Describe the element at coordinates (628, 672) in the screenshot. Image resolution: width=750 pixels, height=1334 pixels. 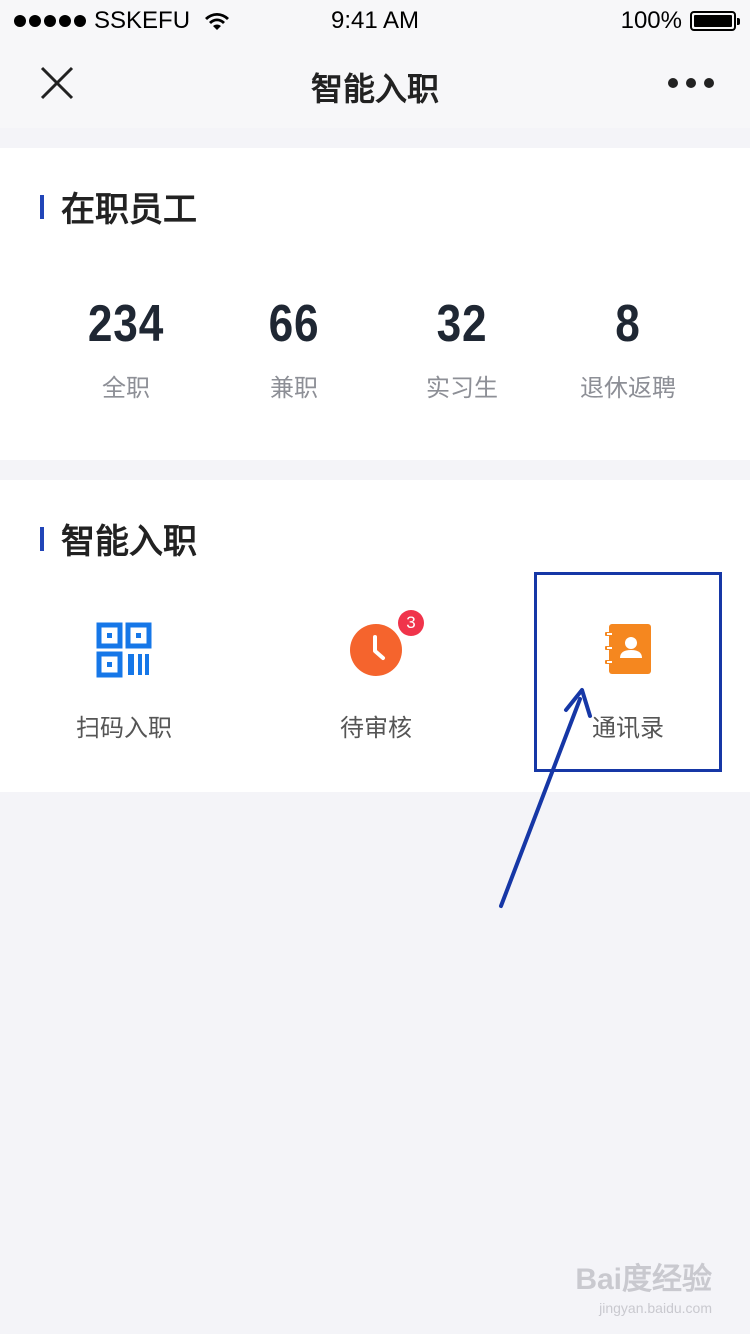
I see `highlight-frame` at that location.